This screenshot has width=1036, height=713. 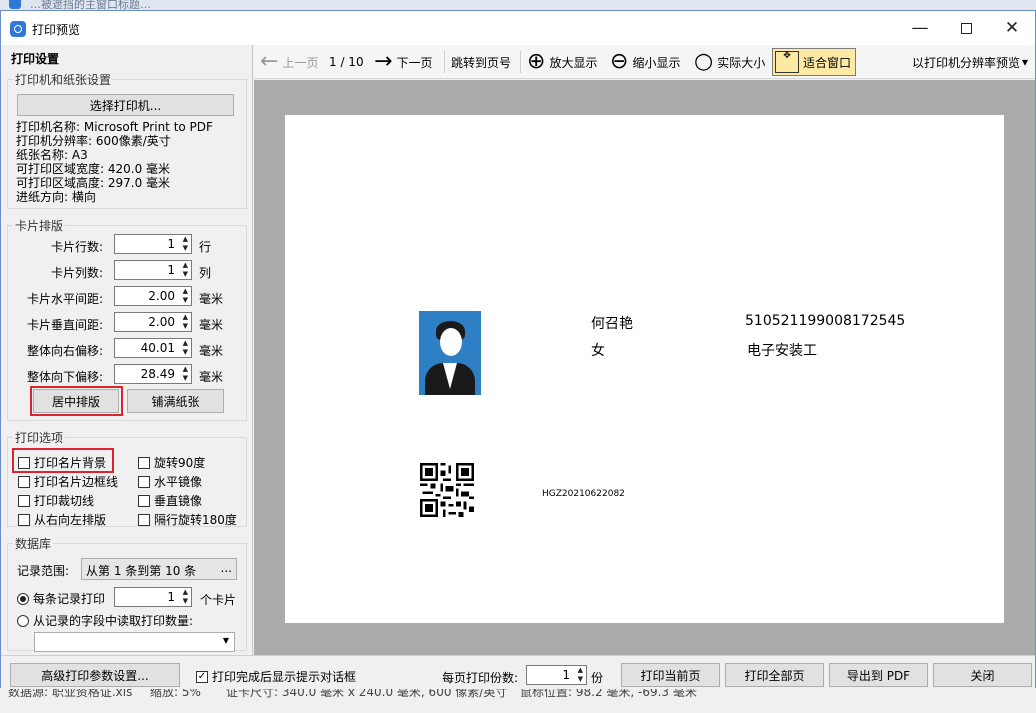 I want to click on zoom-in-icon: ⊕, so click(x=536, y=61).